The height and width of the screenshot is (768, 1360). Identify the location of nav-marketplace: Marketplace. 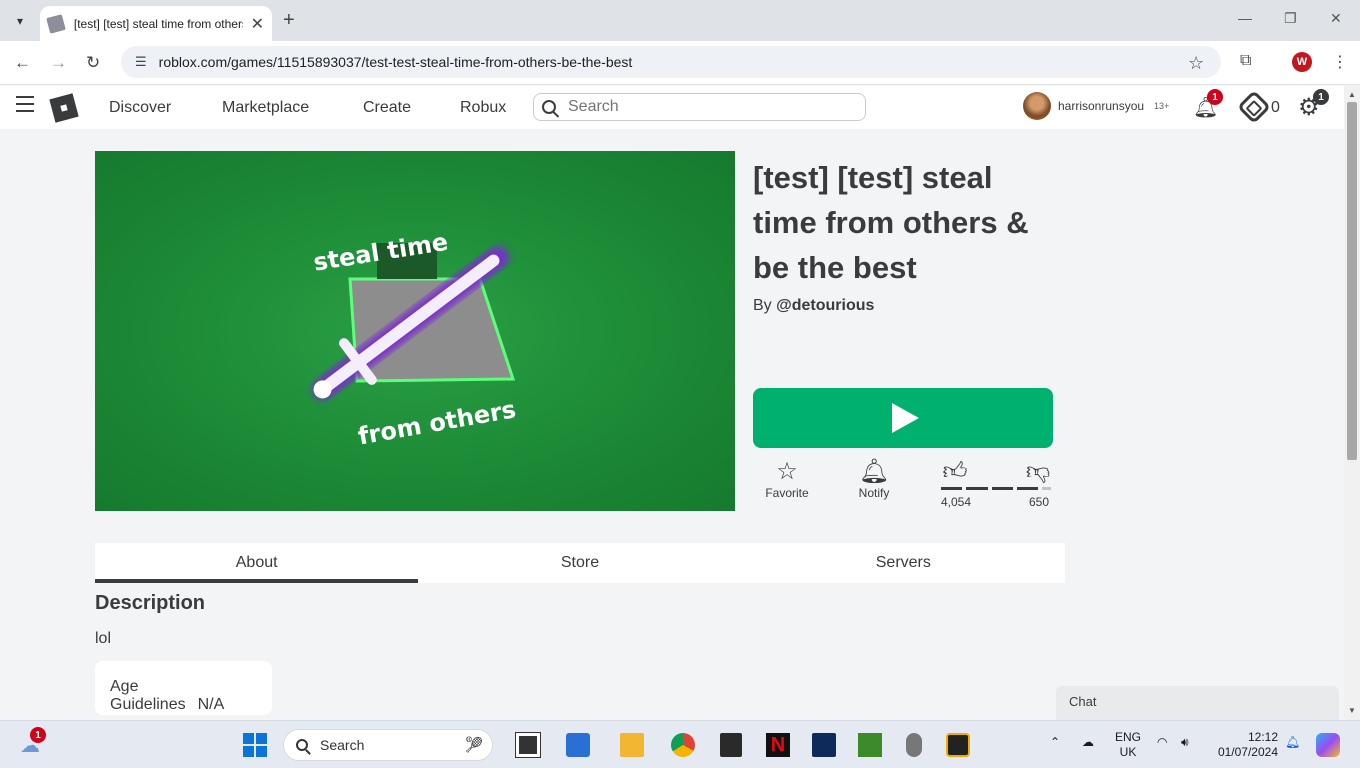
(265, 108).